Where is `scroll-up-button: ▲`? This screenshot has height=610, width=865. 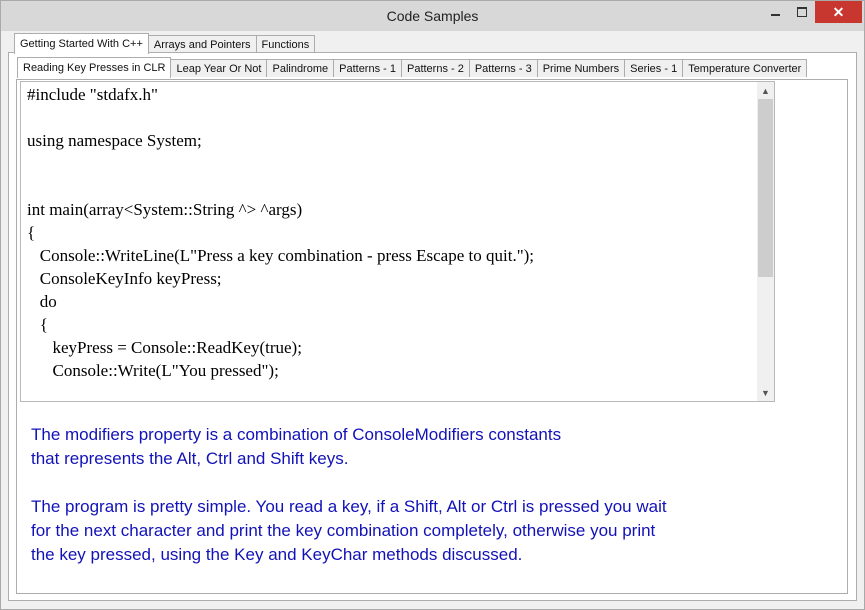
scroll-up-button: ▲ is located at coordinates (765, 90).